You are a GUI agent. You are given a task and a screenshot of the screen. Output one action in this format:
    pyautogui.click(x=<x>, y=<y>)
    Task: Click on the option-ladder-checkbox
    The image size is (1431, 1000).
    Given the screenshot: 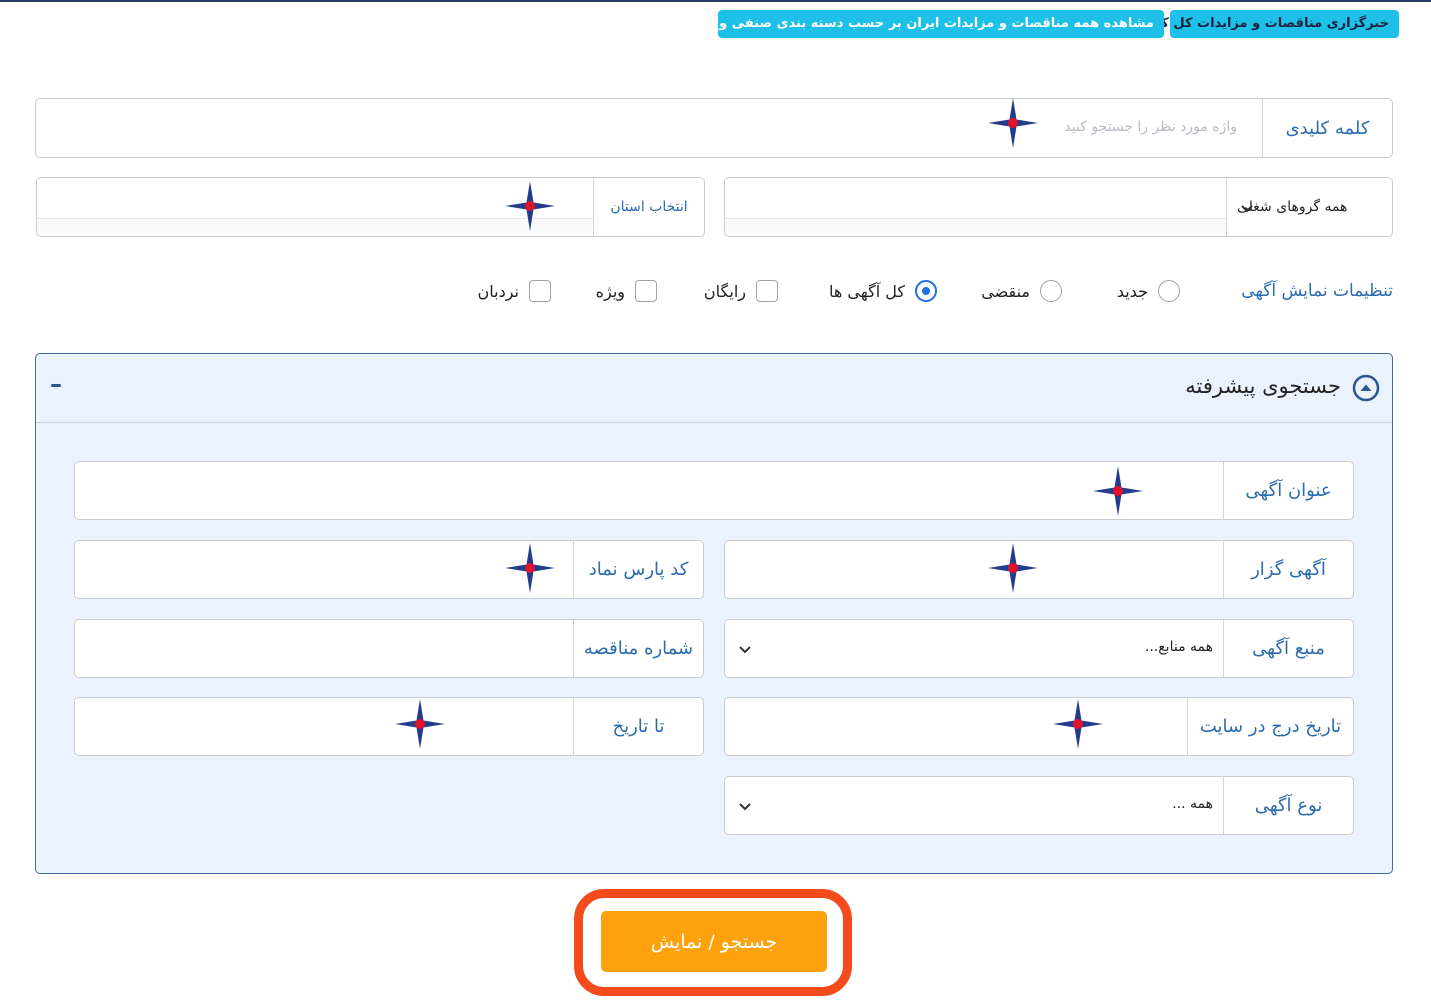 What is the action you would take?
    pyautogui.click(x=540, y=291)
    